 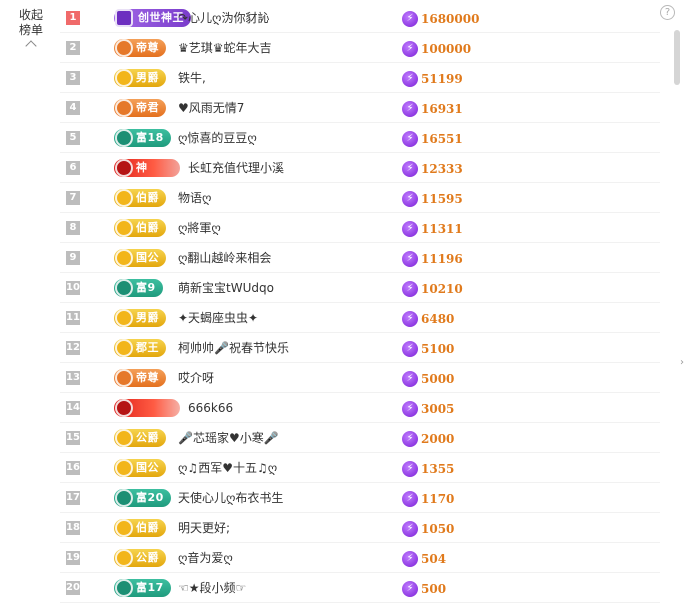 What do you see at coordinates (140, 78) in the screenshot?
I see `level-badge: 男爵` at bounding box center [140, 78].